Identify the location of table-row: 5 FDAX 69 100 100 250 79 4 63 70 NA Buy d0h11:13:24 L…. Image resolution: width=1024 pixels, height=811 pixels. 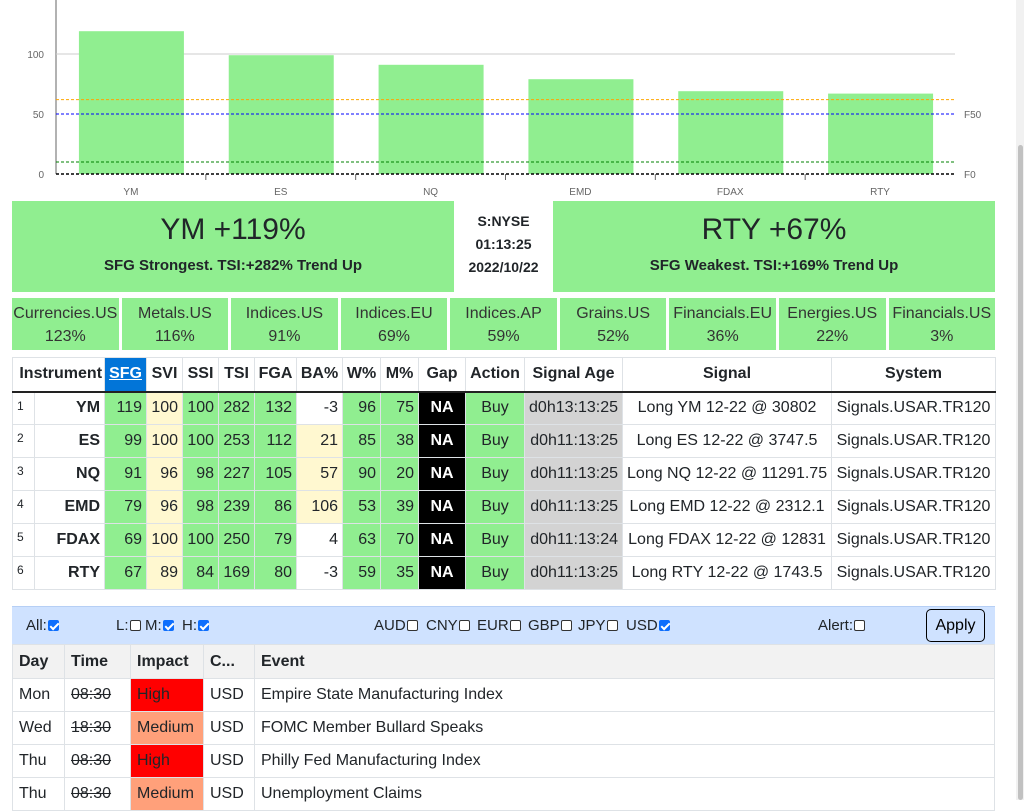
(504, 540).